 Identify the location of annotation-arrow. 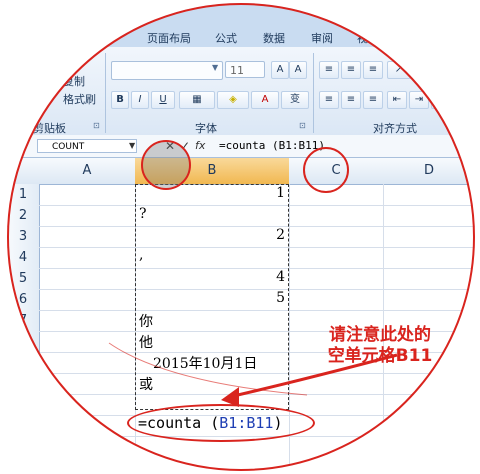
(253, 374).